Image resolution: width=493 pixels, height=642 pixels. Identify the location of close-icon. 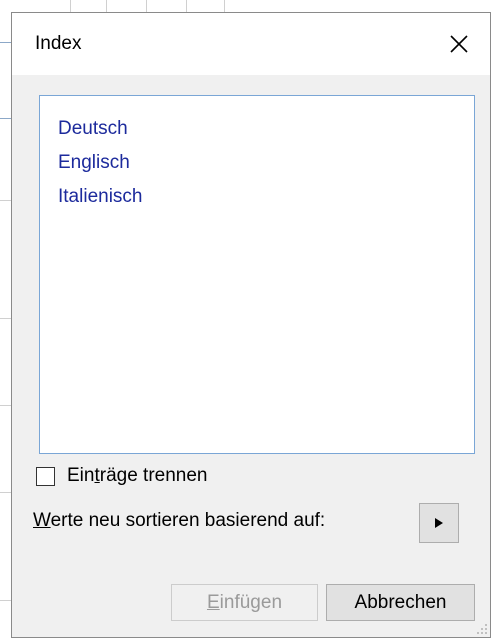
(459, 44).